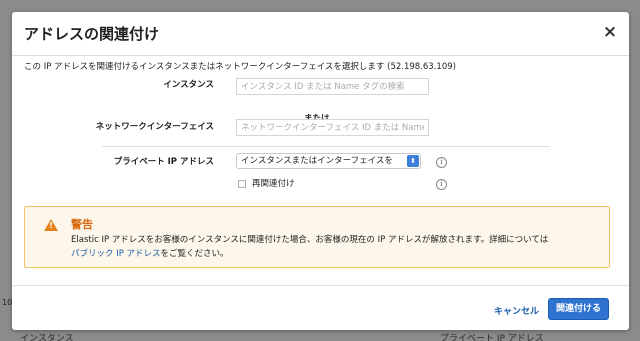 The image size is (640, 341). What do you see at coordinates (7, 302) in the screenshot?
I see `backdrop-edge-mark: 10` at bounding box center [7, 302].